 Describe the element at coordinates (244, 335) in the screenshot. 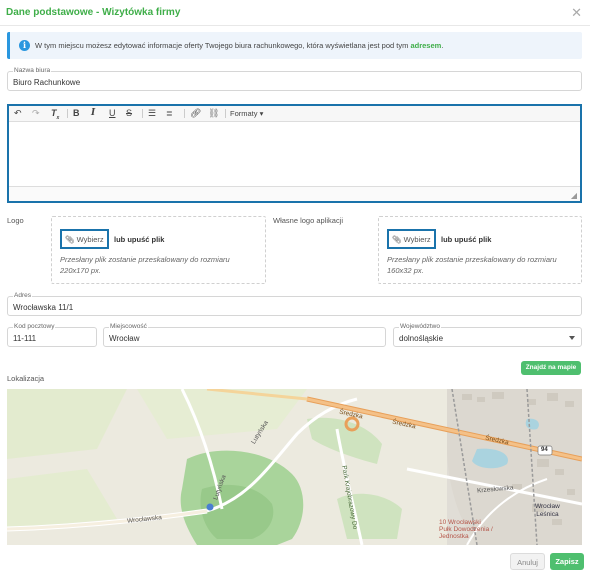

I see `city-field: Miejscowość Wrocław` at that location.